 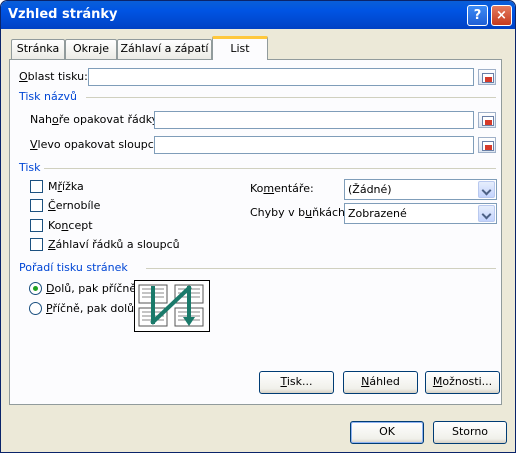 I want to click on columns-to-repeat-label: Vlevo opakovat sloupce:, so click(x=97, y=144).